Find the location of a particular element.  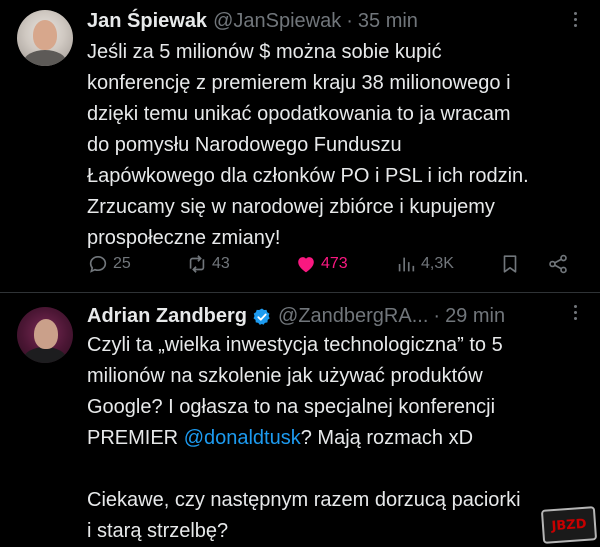

tweet-header: Adrian Zandberg @ZandbergRA... · 29 min is located at coordinates (338, 316).